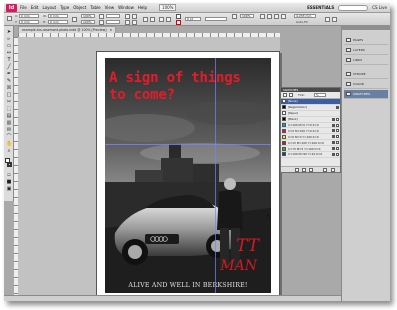 Image resolution: width=397 pixels, height=310 pixels. Describe the element at coordinates (247, 16) in the screenshot. I see `opacity-field: 100%` at that location.